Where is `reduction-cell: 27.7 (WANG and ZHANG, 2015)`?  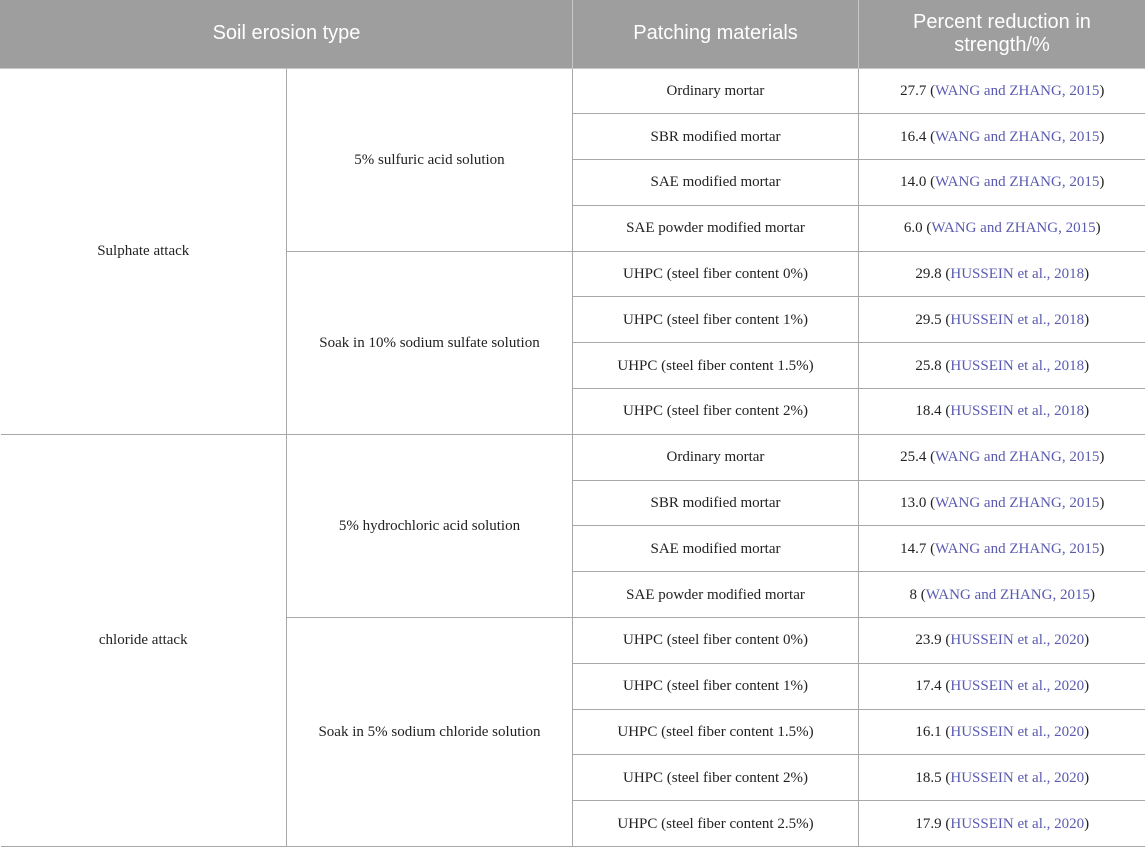
reduction-cell: 27.7 (WANG and ZHANG, 2015) is located at coordinates (1002, 91).